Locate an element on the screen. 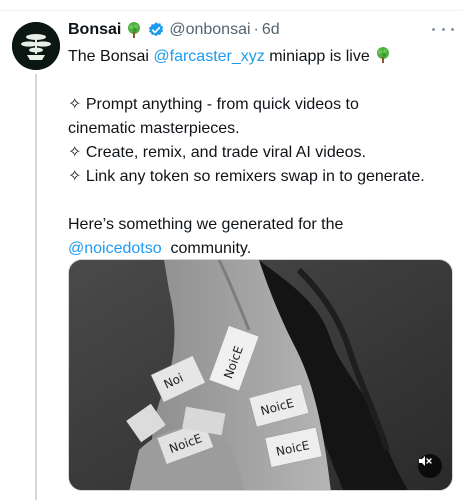 Image resolution: width=462 pixels, height=500 pixels. top-divider is located at coordinates (231, 10).